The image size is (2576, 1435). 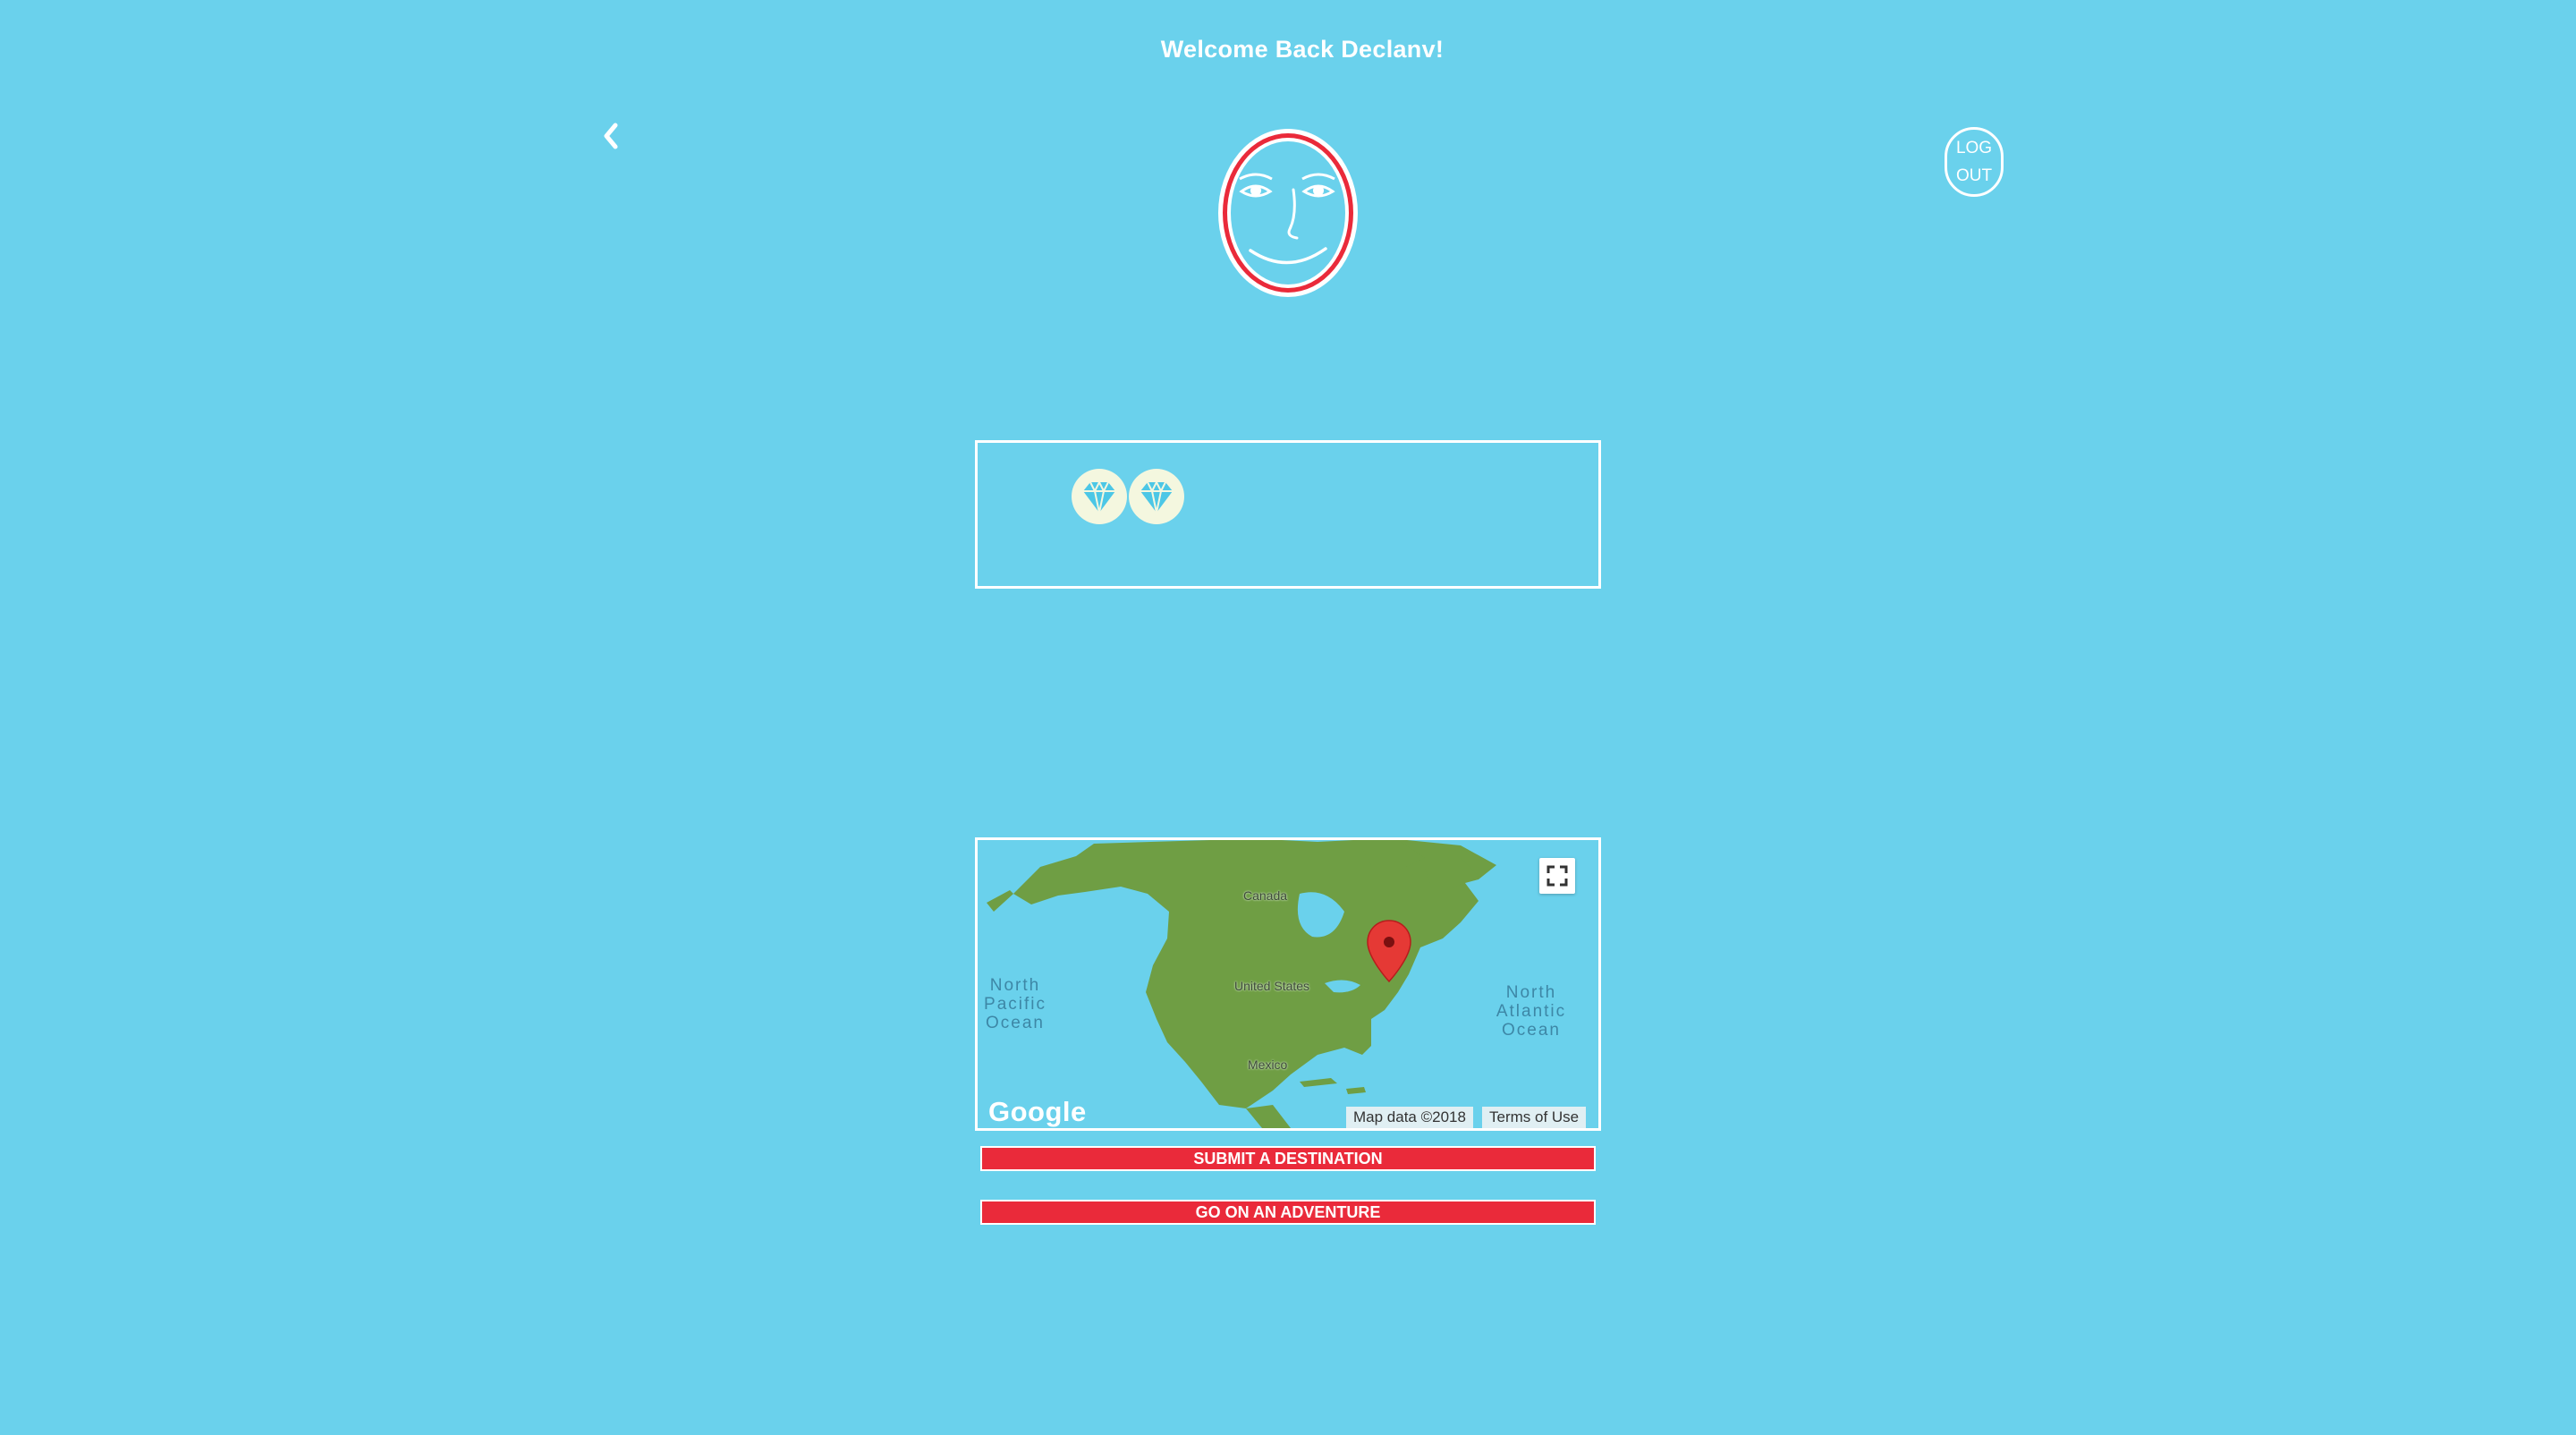 I want to click on logout-label-line2: OUT, so click(x=1974, y=175).